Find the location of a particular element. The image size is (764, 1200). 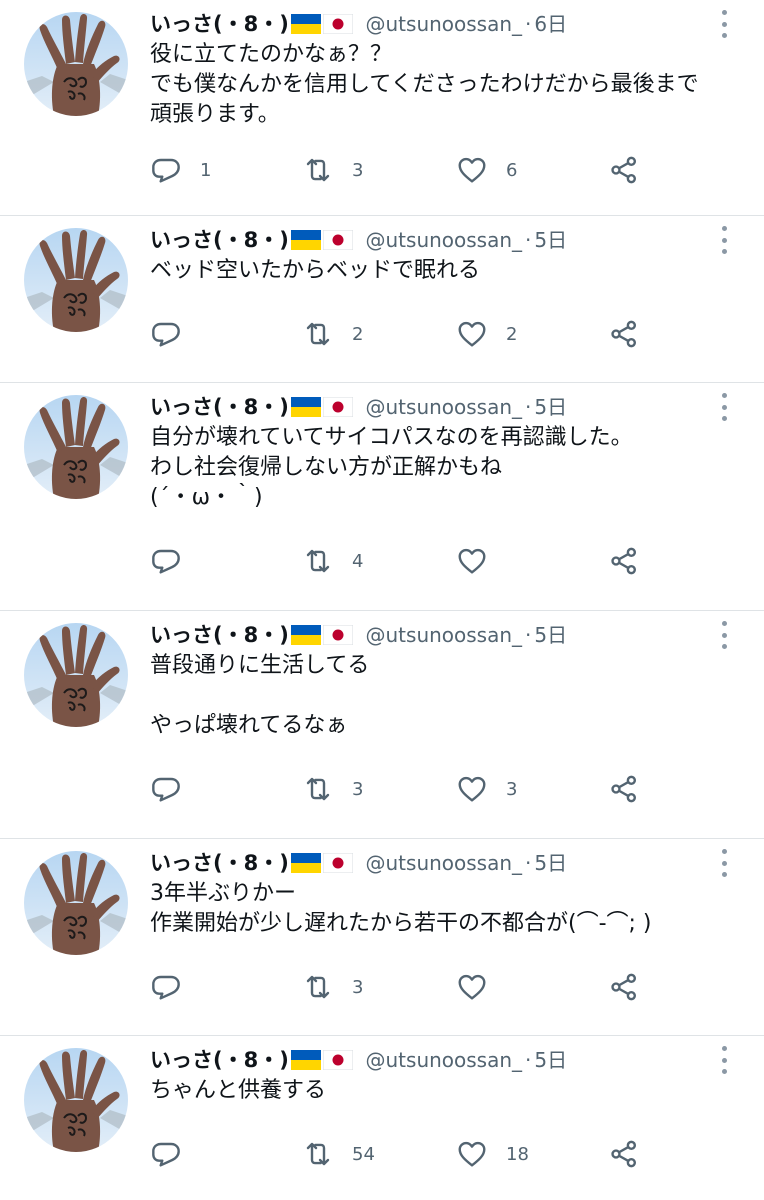

tweet-actions: 1 3 6 is located at coordinates (437, 170).